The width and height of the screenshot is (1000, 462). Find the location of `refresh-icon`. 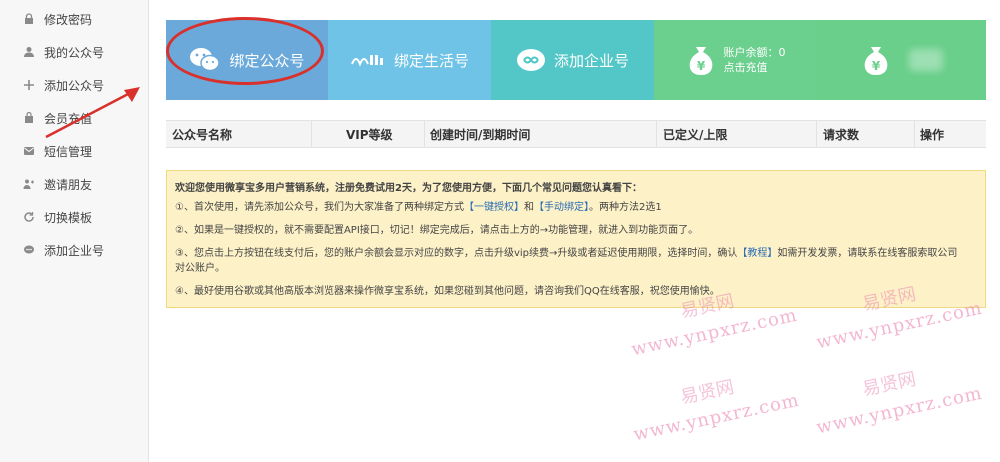

refresh-icon is located at coordinates (29, 217).